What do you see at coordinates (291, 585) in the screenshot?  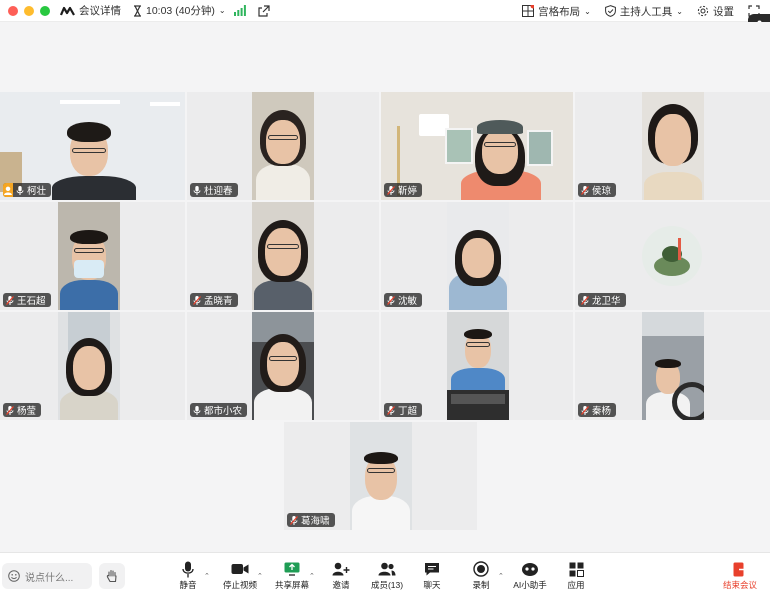 I see `share-screen-label: 共享屏幕` at bounding box center [291, 585].